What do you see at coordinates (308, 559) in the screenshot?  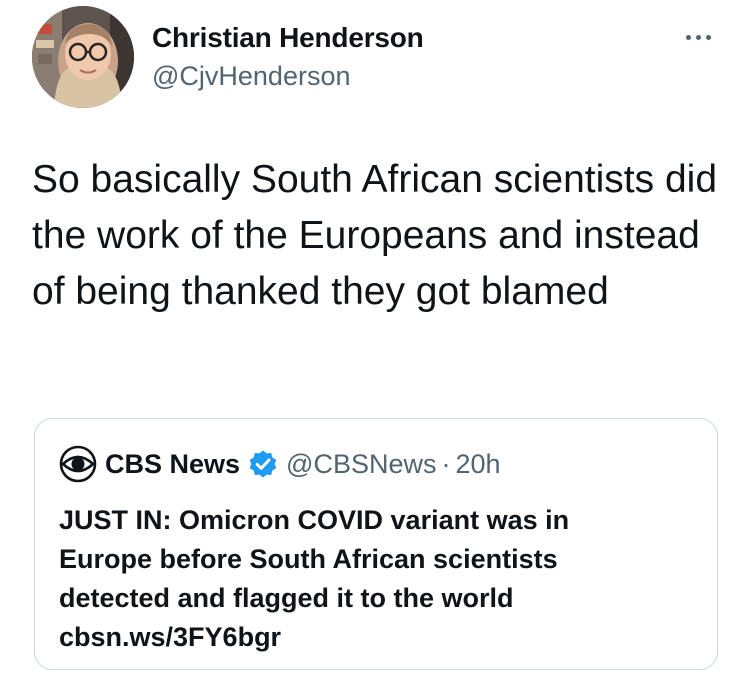 I see `quoted-text-line: Europe before South African scientists` at bounding box center [308, 559].